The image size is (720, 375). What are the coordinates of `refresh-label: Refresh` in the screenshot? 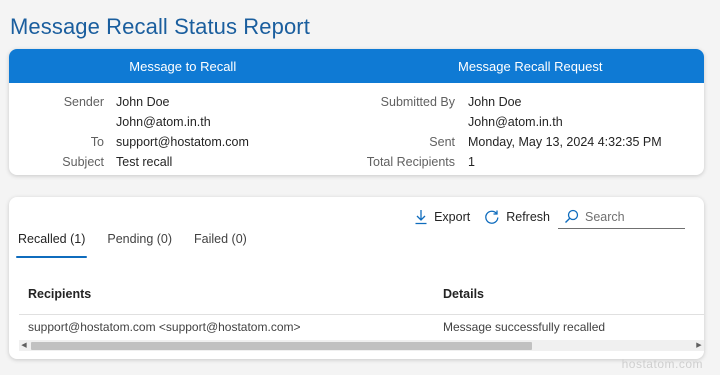 It's located at (528, 217).